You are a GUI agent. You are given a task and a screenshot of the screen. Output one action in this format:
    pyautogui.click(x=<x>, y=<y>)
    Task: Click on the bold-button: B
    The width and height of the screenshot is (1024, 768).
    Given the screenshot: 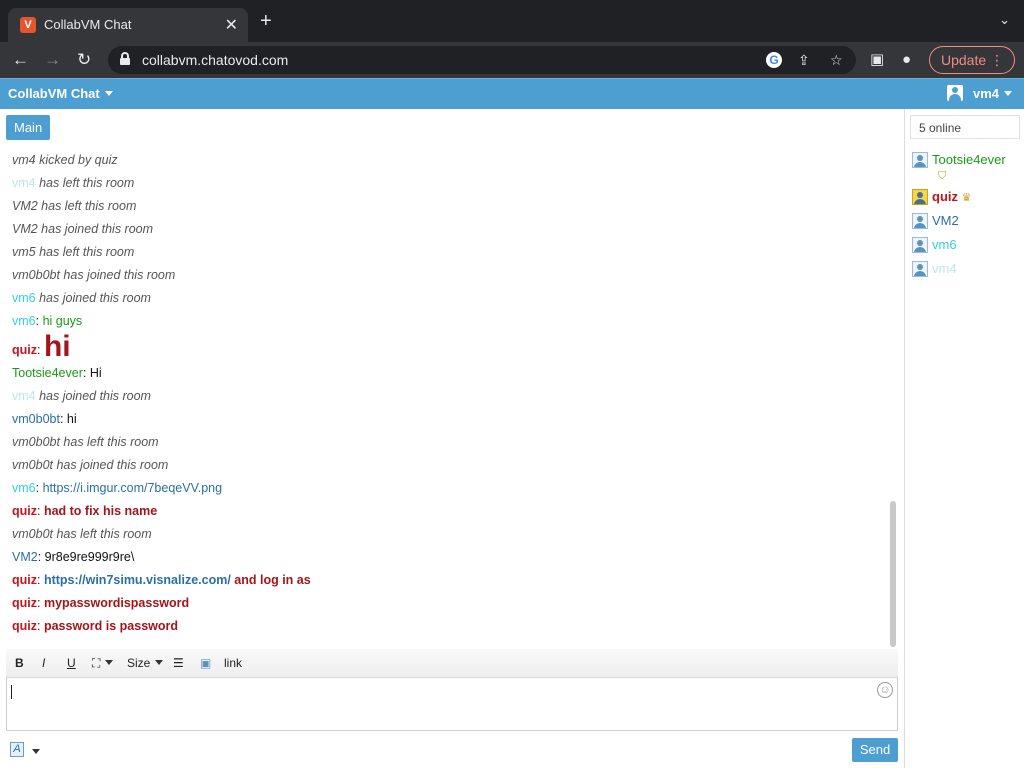 What is the action you would take?
    pyautogui.click(x=19, y=663)
    